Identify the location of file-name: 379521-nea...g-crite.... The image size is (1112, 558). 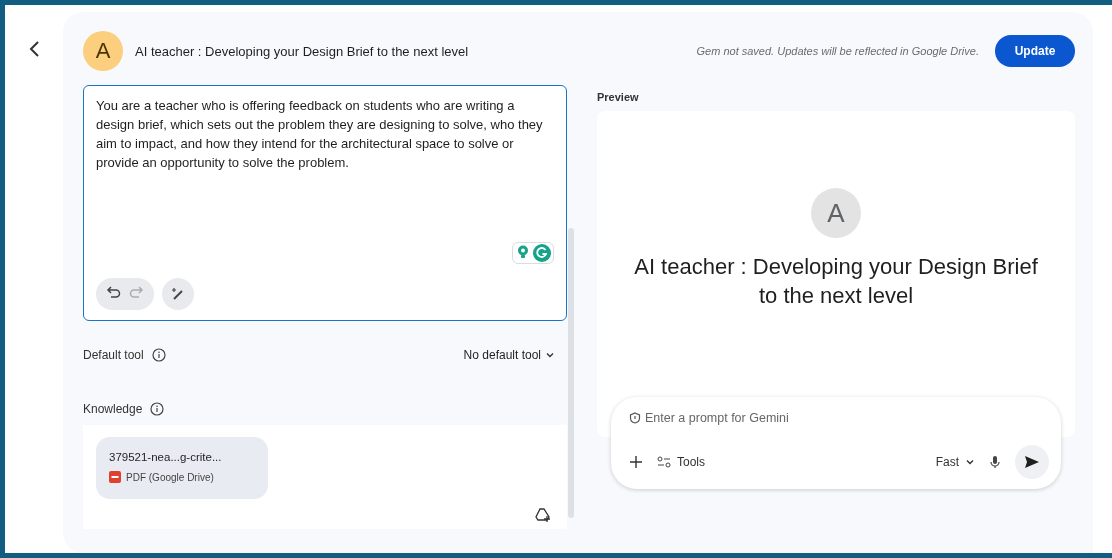
(166, 457).